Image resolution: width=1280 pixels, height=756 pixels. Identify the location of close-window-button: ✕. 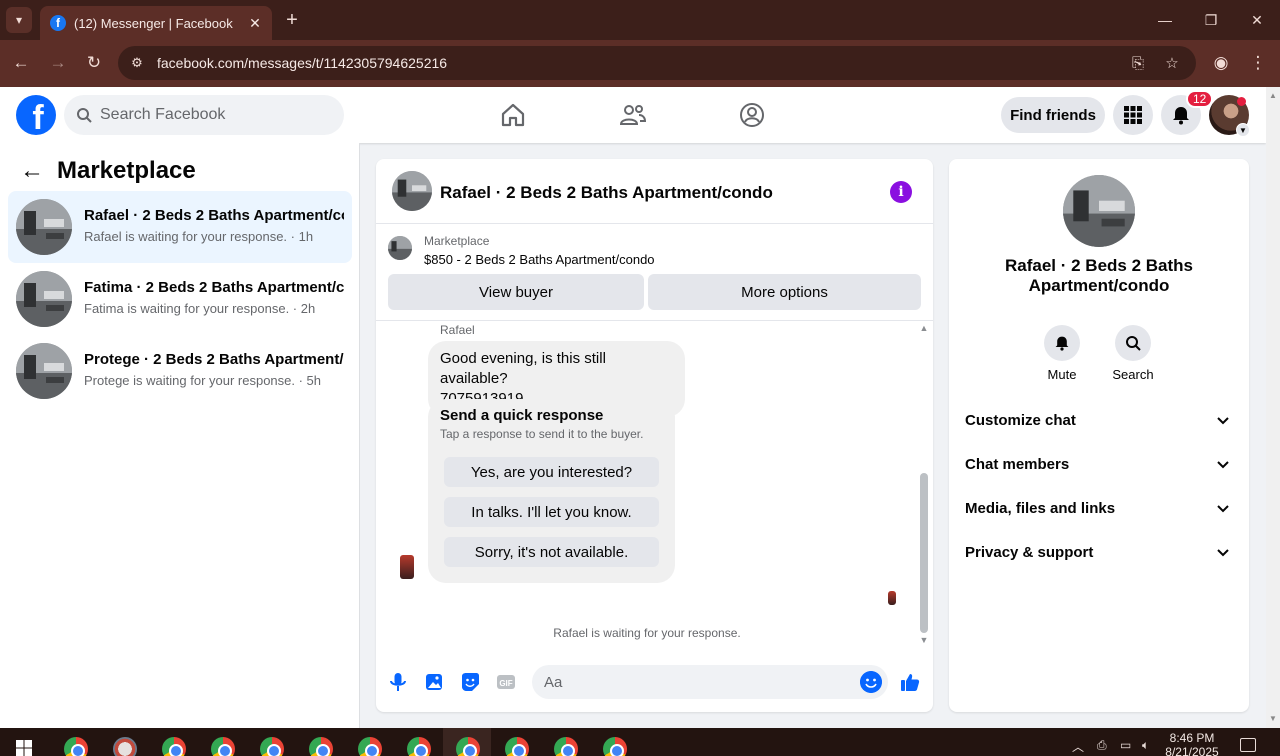
(1257, 20).